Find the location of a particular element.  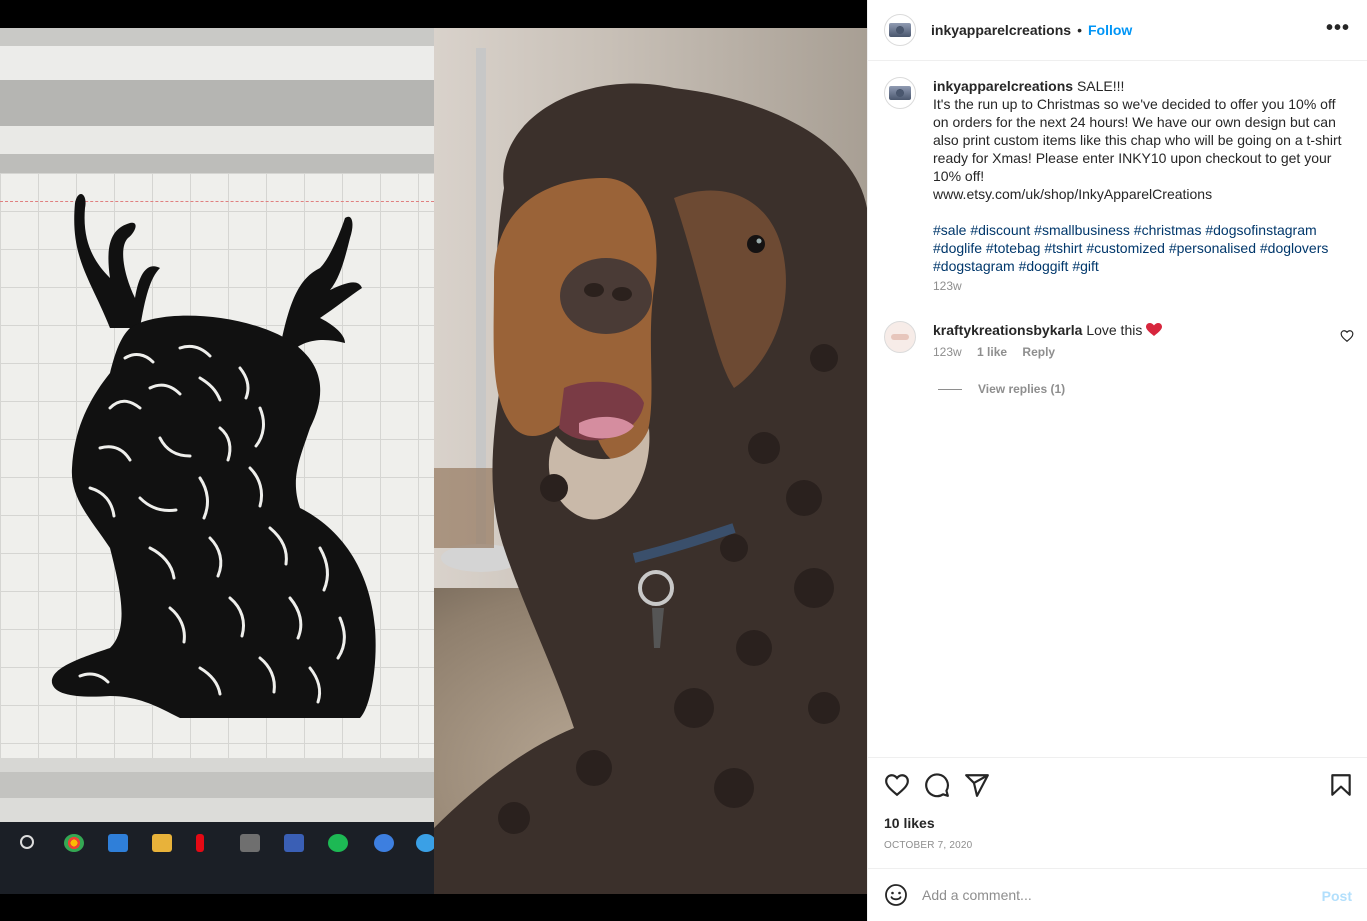

add-comment-bar: Post is located at coordinates (1117, 894).